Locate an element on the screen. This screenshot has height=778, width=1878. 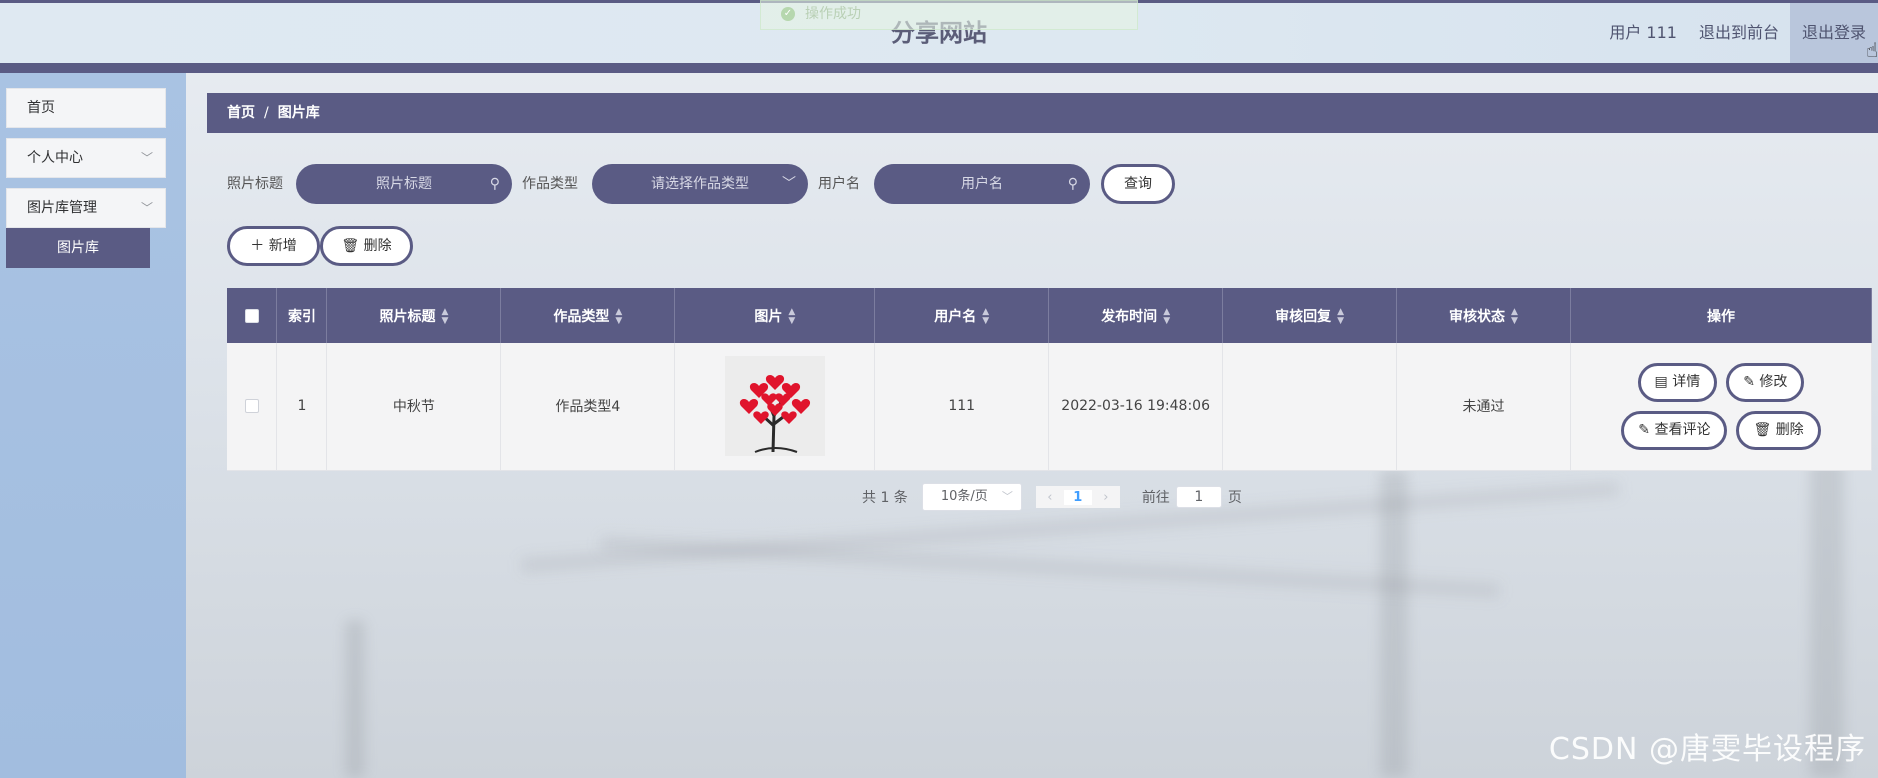
page-number-current: 1 is located at coordinates (1077, 497).